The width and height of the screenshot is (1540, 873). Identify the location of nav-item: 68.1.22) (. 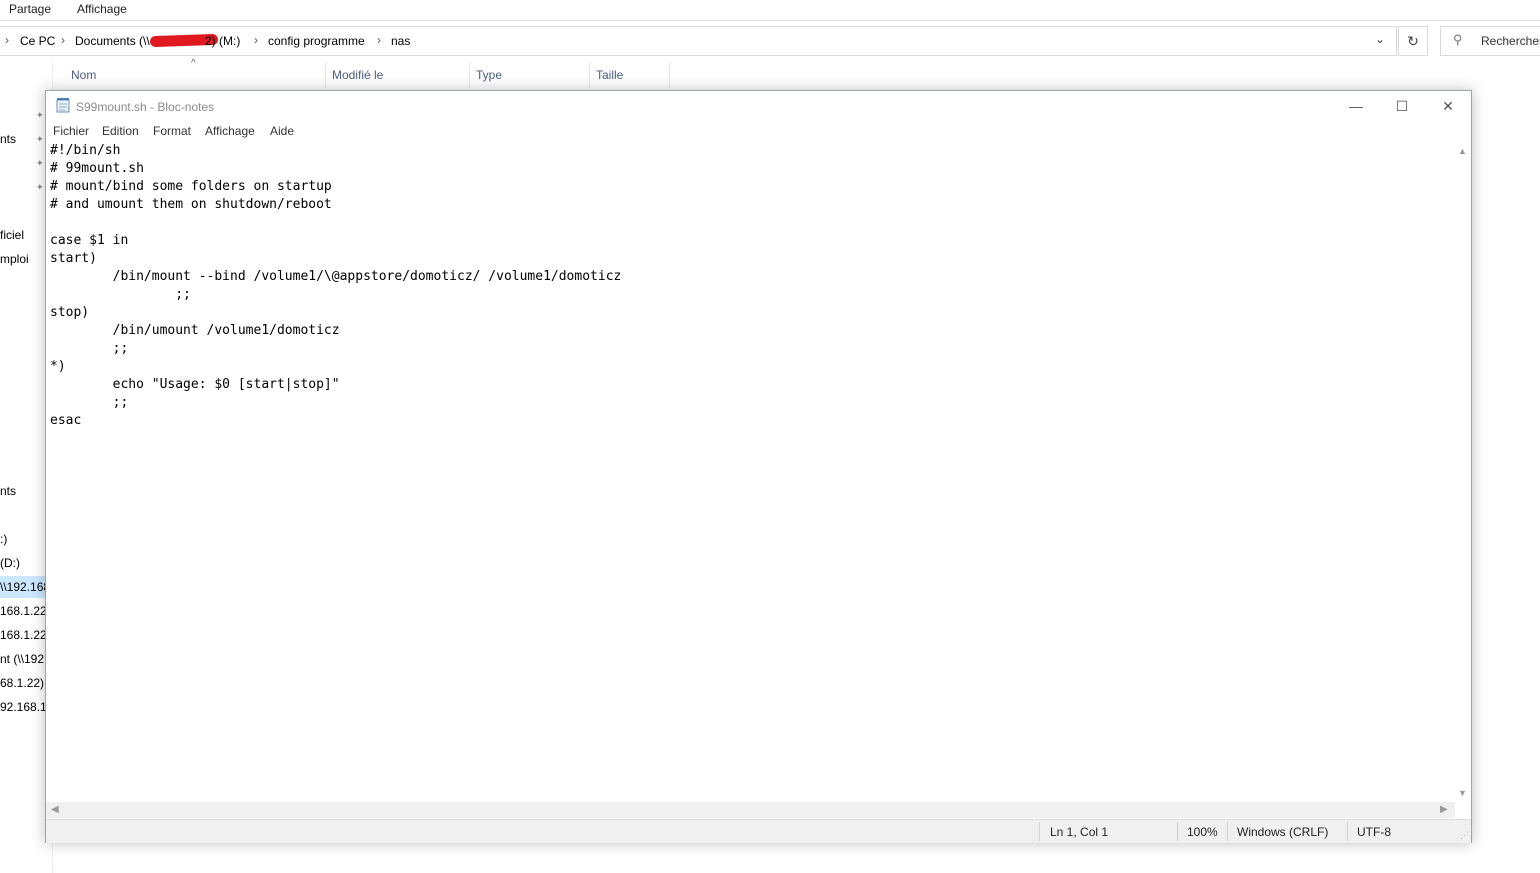
(23, 683).